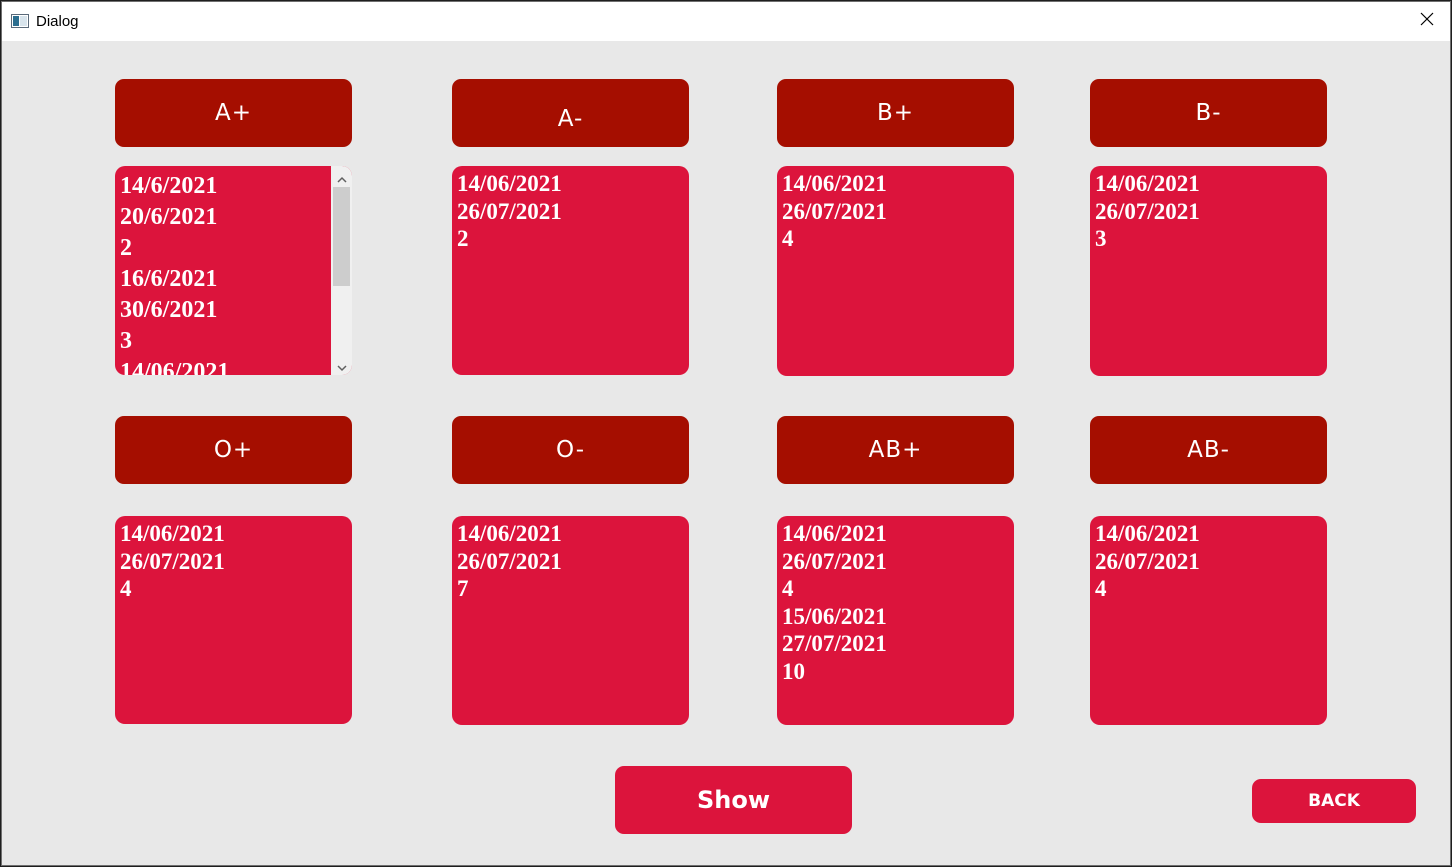 The width and height of the screenshot is (1452, 867). What do you see at coordinates (225, 217) in the screenshot?
I see `list-item: 20/6/2021` at bounding box center [225, 217].